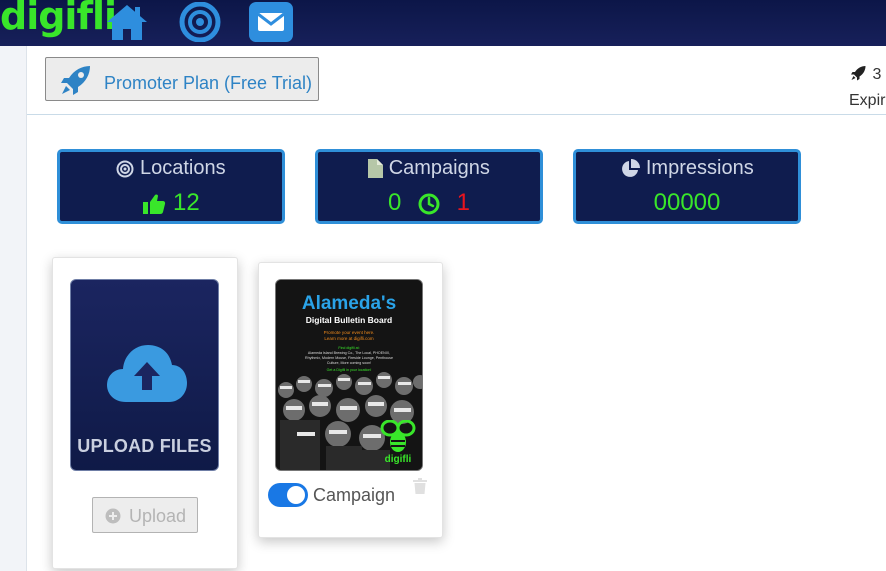 Image resolution: width=886 pixels, height=571 pixels. What do you see at coordinates (113, 516) in the screenshot?
I see `plus-circle-icon` at bounding box center [113, 516].